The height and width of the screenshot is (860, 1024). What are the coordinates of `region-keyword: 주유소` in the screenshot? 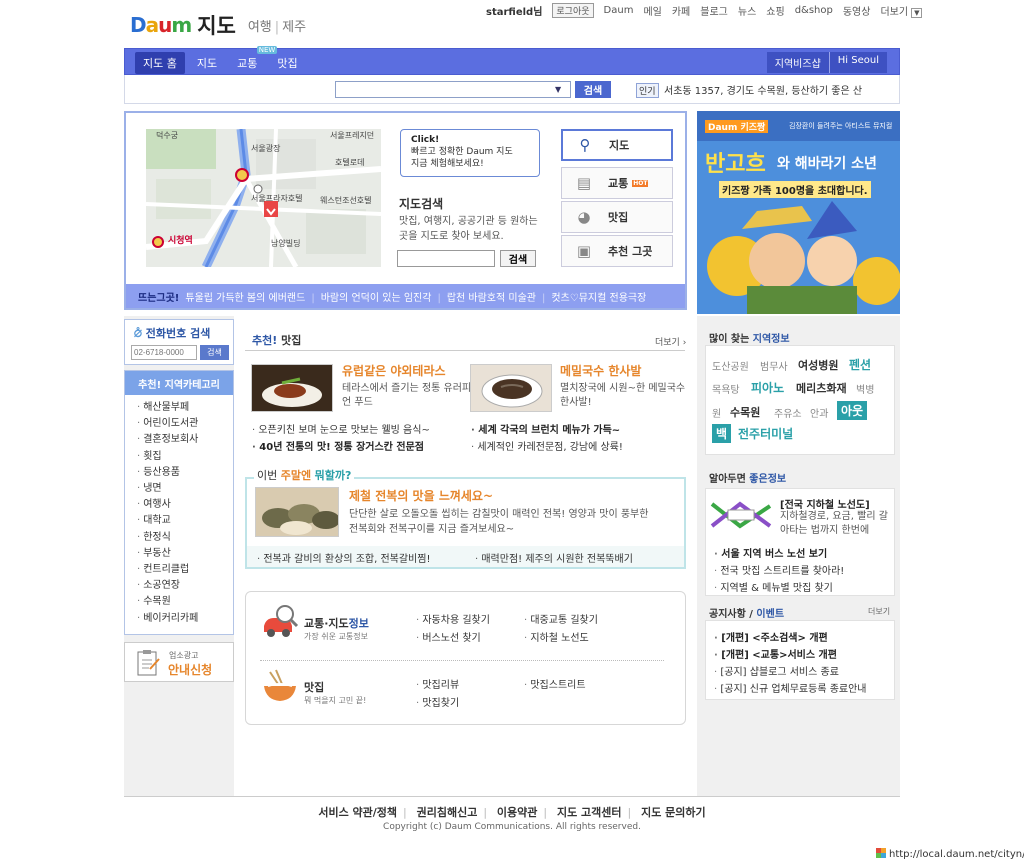 It's located at (788, 412).